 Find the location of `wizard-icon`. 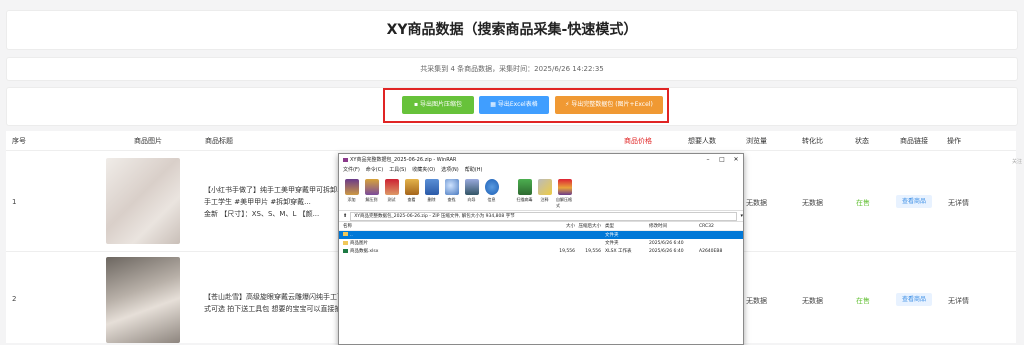

wizard-icon is located at coordinates (471, 187).